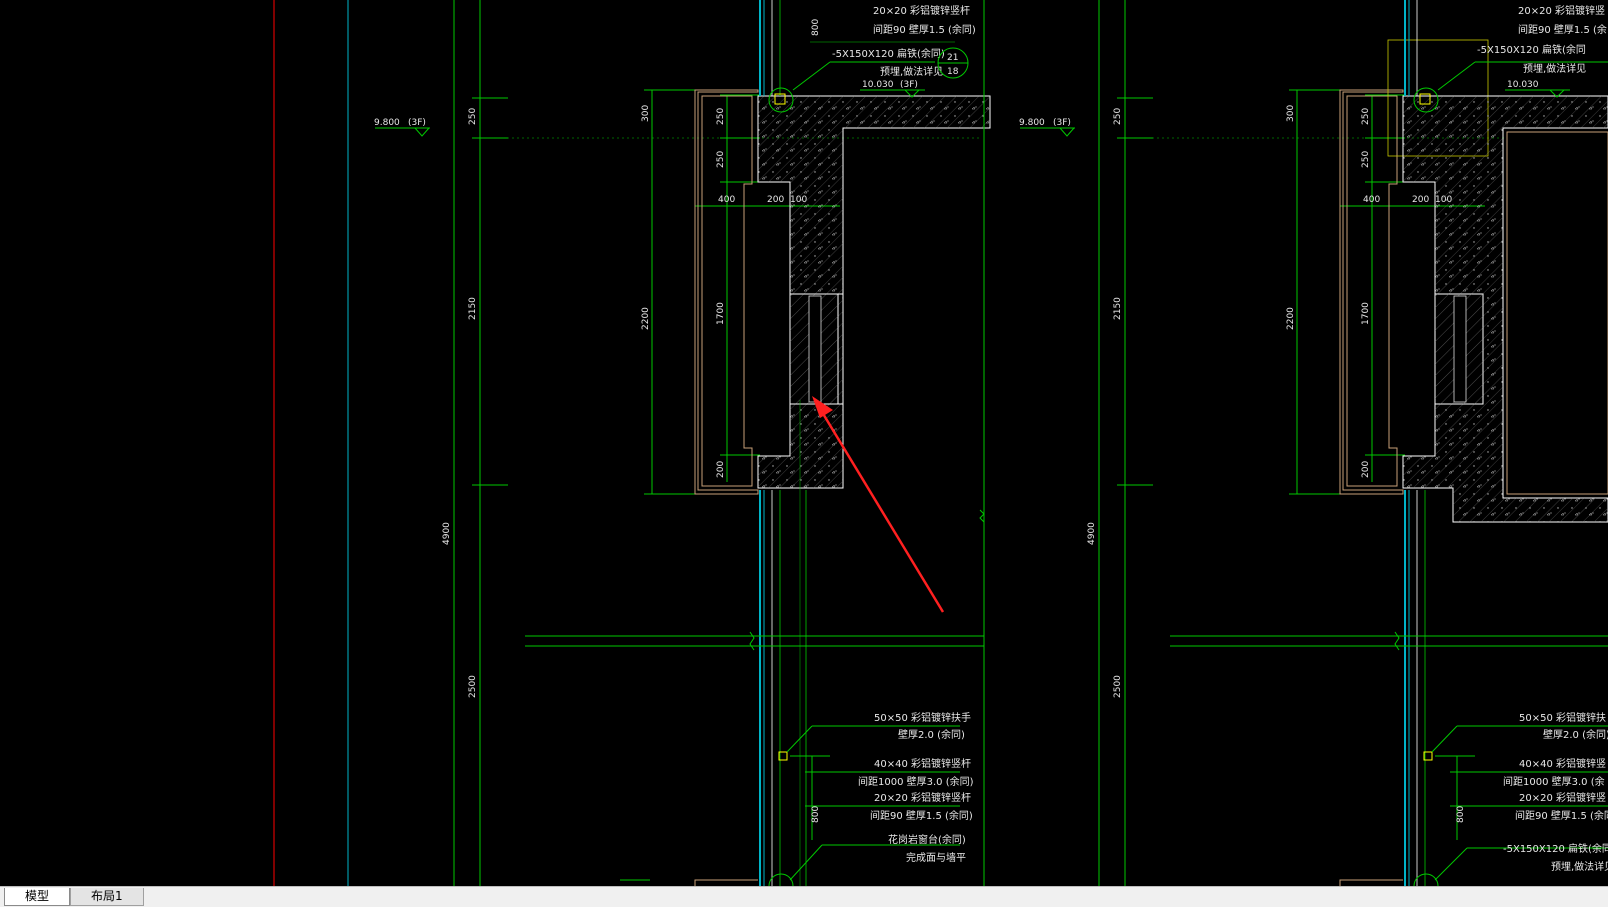 The height and width of the screenshot is (907, 1608). What do you see at coordinates (473, 308) in the screenshot?
I see `dim-2150: 2150` at bounding box center [473, 308].